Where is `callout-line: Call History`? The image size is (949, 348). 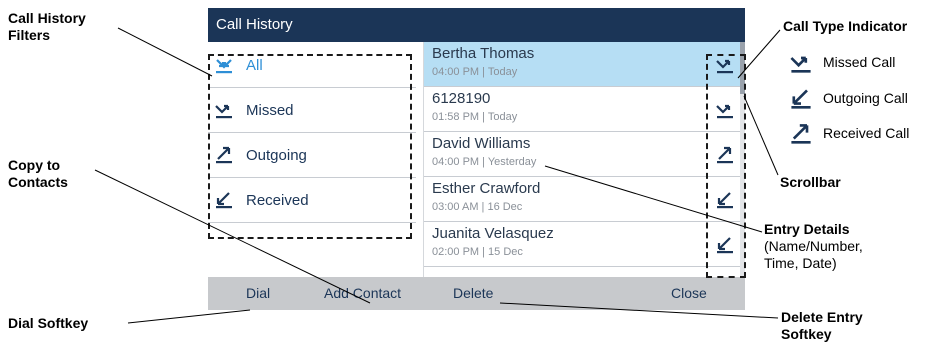 callout-line: Call History is located at coordinates (47, 18).